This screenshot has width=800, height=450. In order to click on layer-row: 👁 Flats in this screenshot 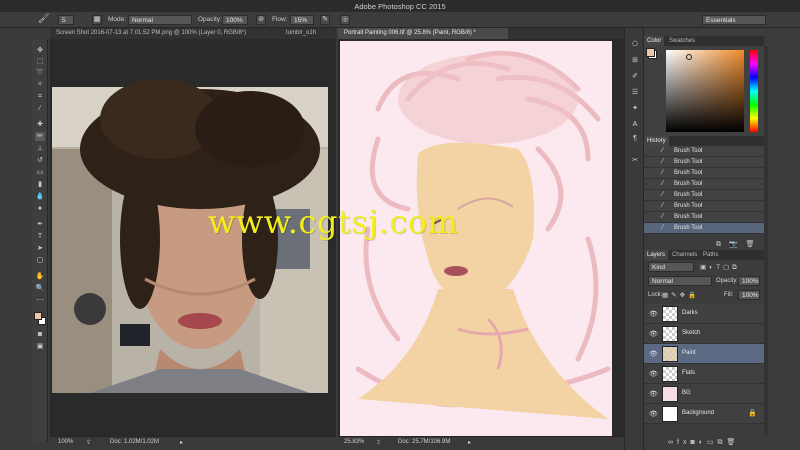, I will do `click(704, 374)`.